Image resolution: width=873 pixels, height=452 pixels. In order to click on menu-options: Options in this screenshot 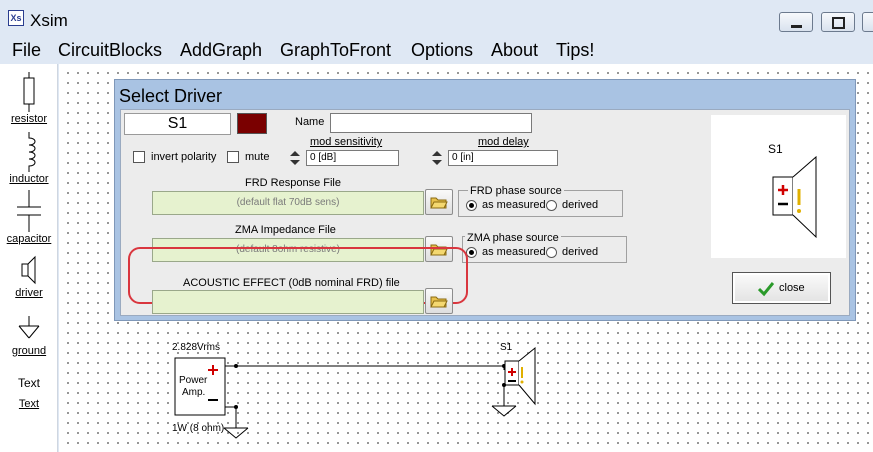, I will do `click(442, 50)`.